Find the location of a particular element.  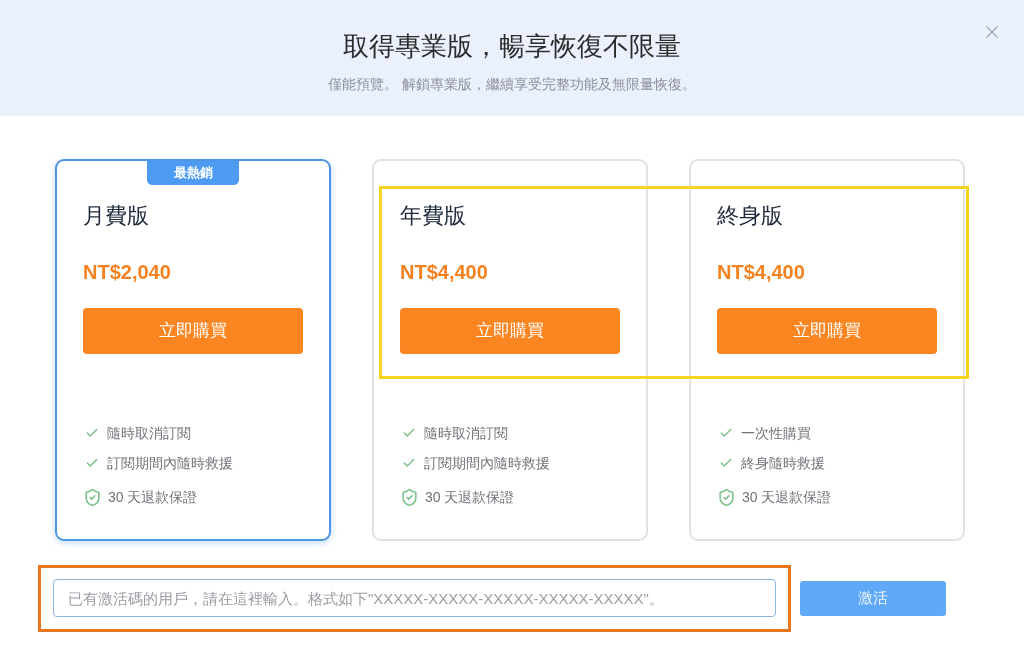

plan-name: 終身版 is located at coordinates (750, 216).